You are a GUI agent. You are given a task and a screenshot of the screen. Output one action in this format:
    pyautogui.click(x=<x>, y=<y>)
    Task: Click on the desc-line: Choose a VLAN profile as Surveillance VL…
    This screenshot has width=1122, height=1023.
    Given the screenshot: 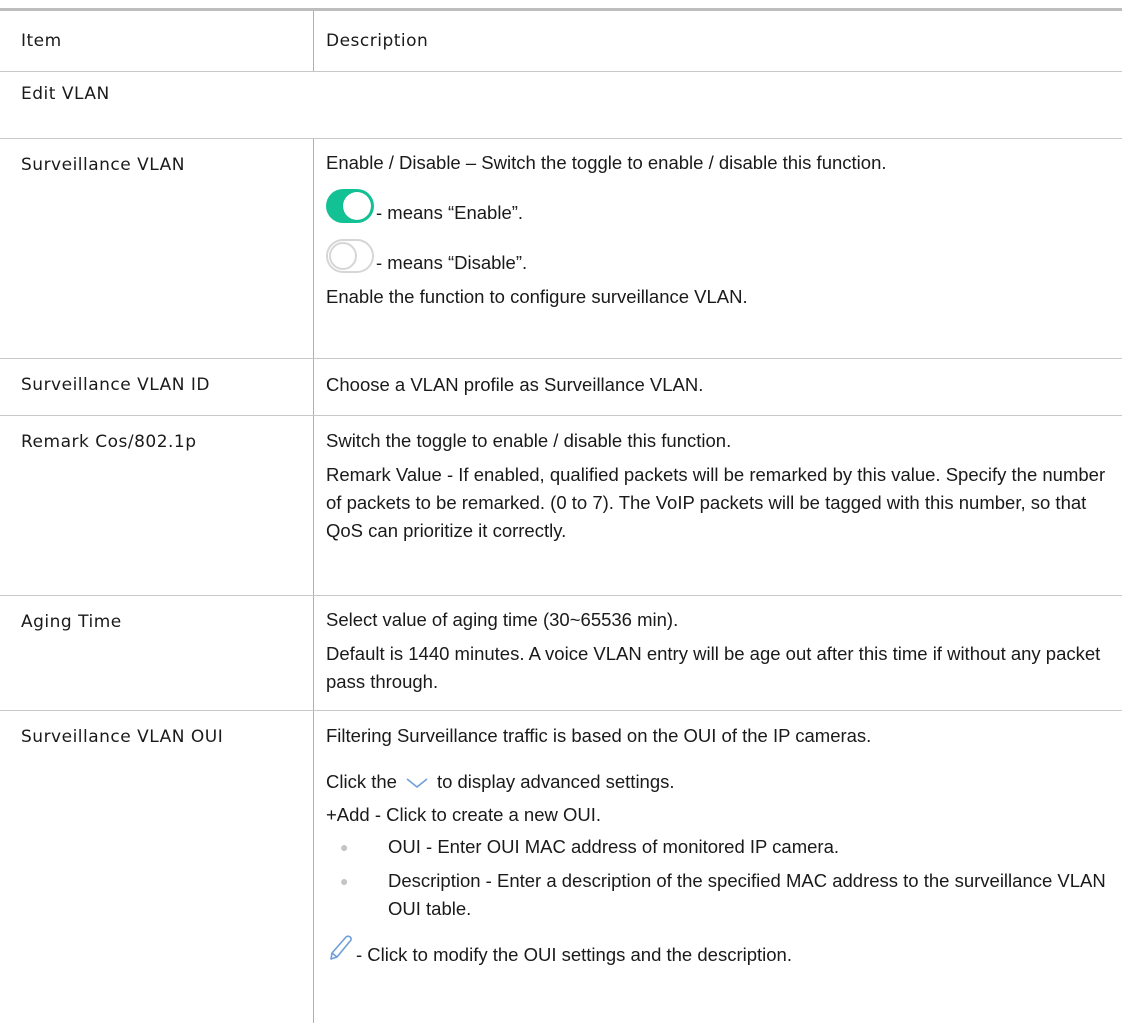 What is the action you would take?
    pyautogui.click(x=515, y=384)
    